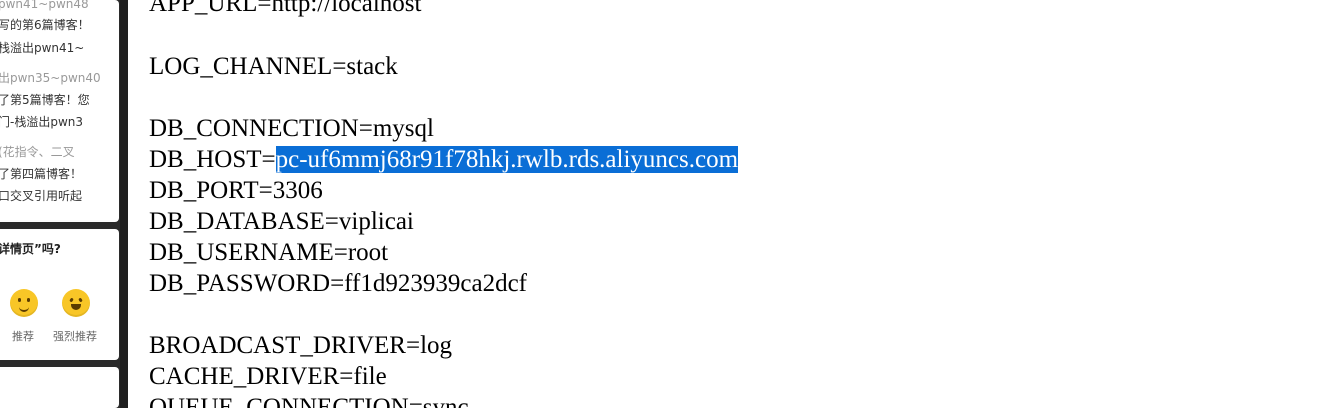  What do you see at coordinates (45, 100) in the screenshot?
I see `recent-post-desc: 了第5篇博客！您` at bounding box center [45, 100].